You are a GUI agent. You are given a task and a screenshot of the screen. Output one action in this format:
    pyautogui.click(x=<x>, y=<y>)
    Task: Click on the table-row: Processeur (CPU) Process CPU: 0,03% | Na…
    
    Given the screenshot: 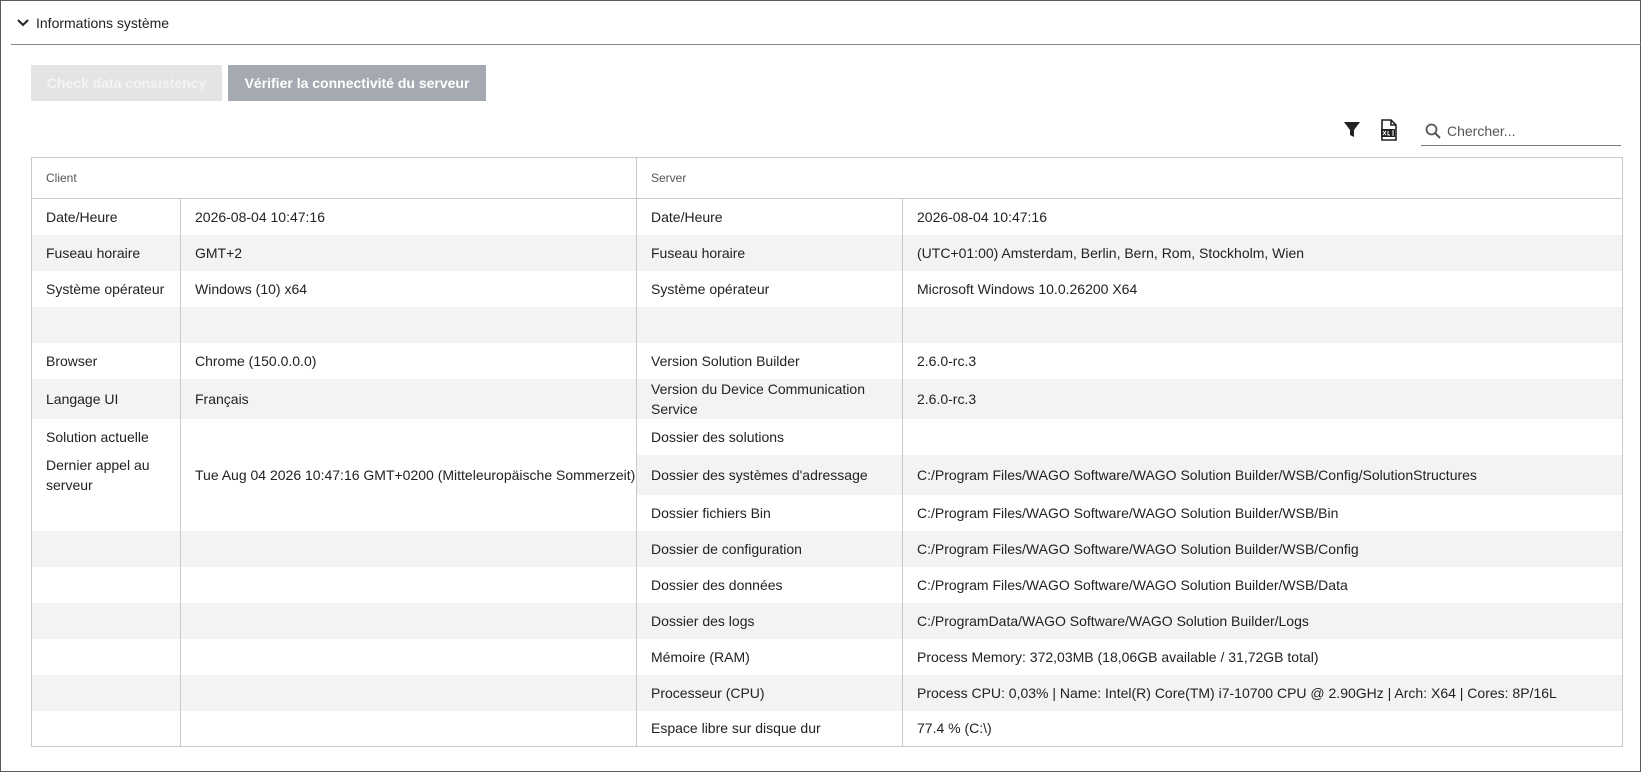 What is the action you would take?
    pyautogui.click(x=827, y=692)
    